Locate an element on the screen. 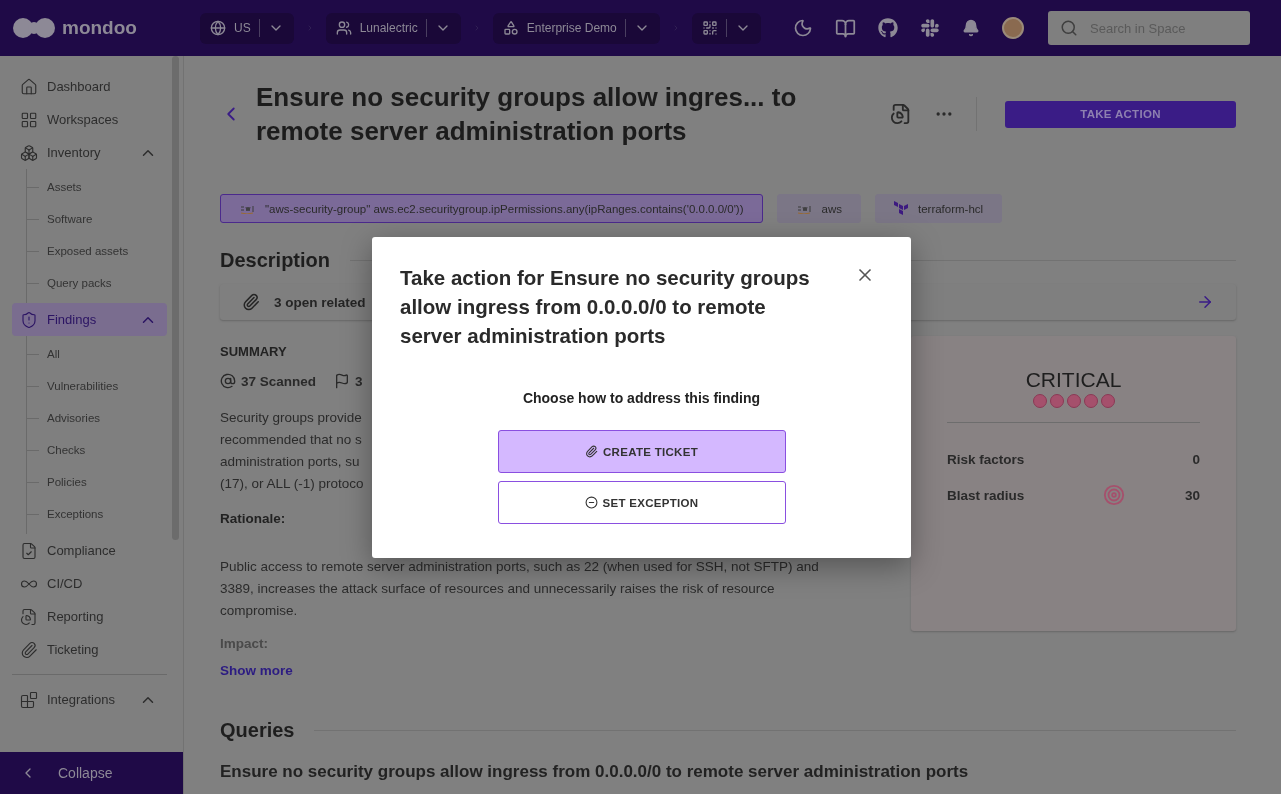  summary-label: SUMMARY is located at coordinates (254, 351).